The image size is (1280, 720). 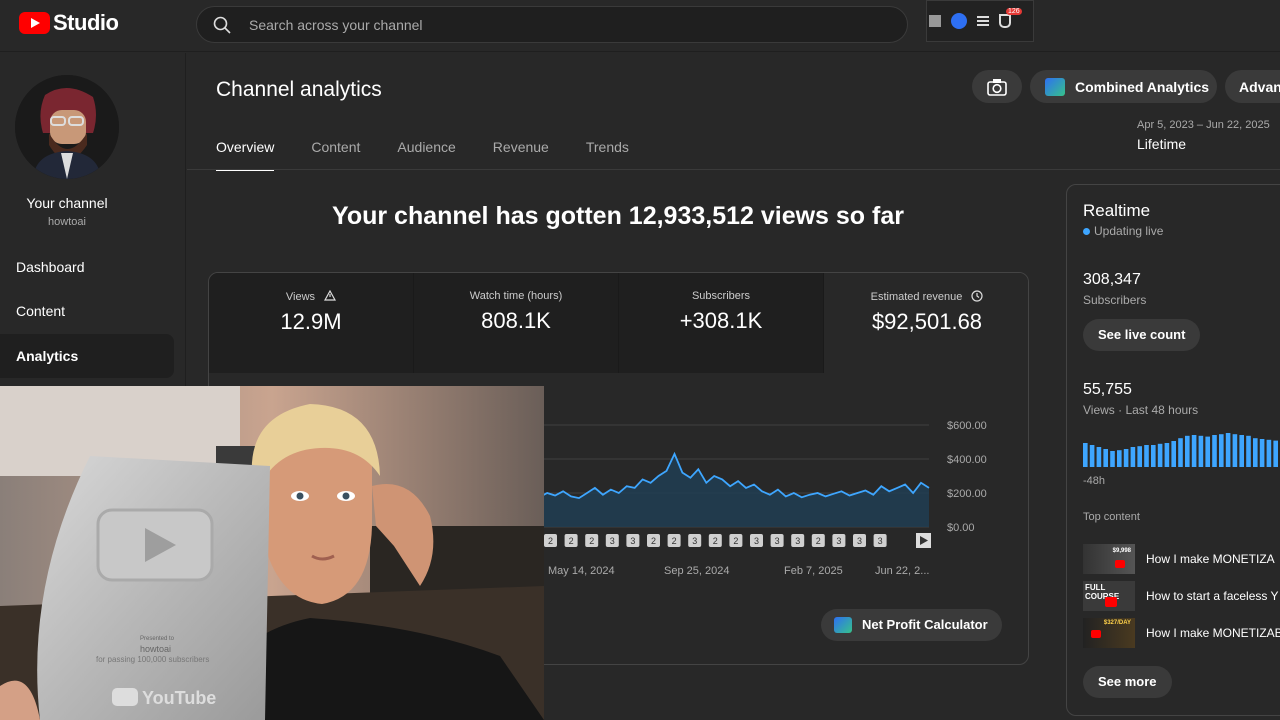 I want to click on y-tick-label: $600.00, so click(x=967, y=426).